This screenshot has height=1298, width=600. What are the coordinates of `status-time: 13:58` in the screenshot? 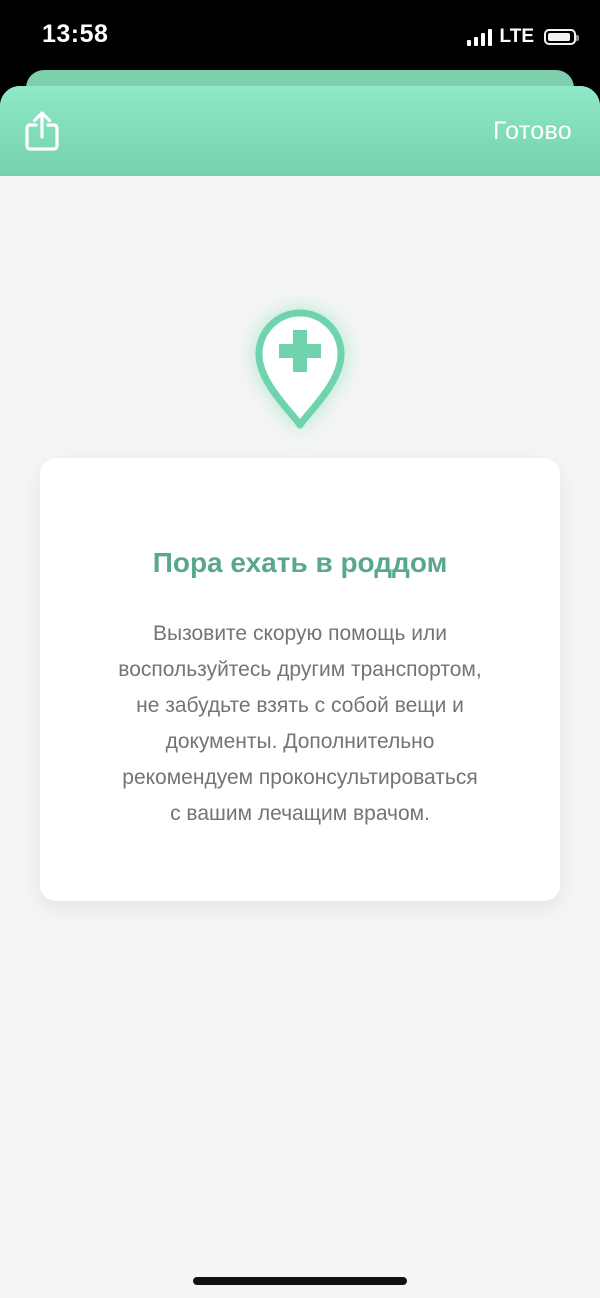 It's located at (75, 34).